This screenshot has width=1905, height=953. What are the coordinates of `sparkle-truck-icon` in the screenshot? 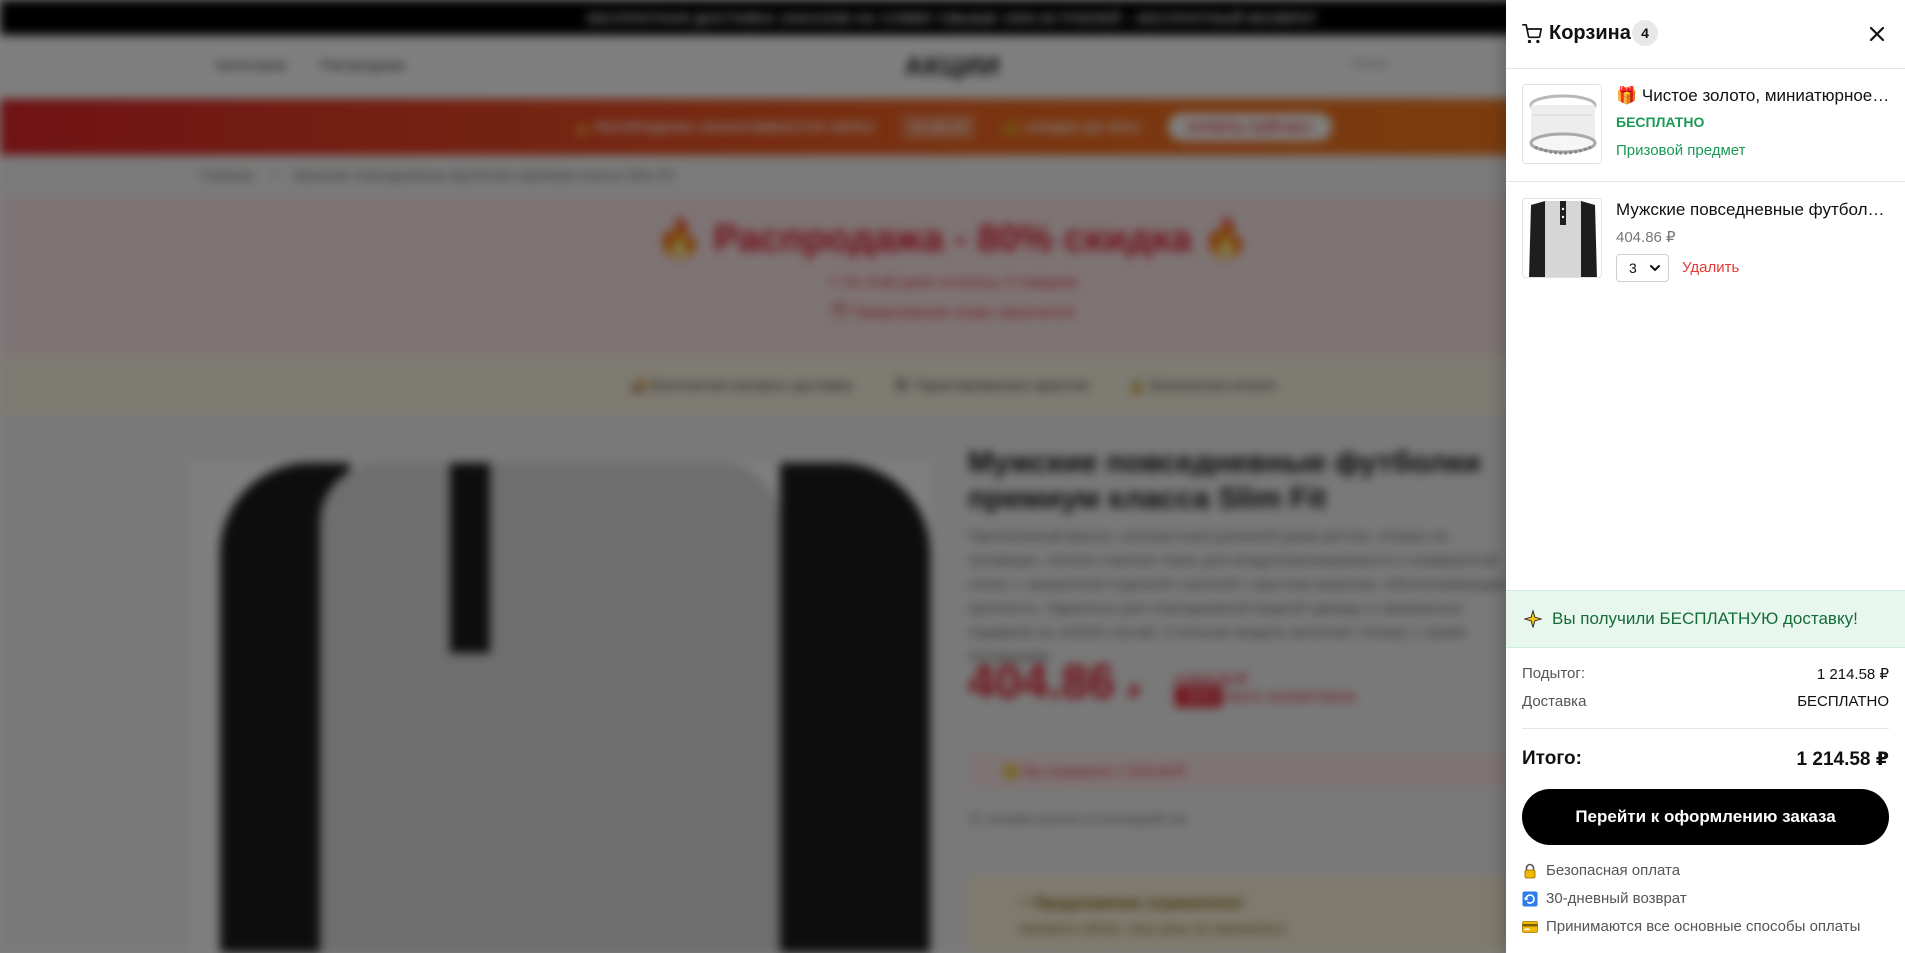 It's located at (1533, 619).